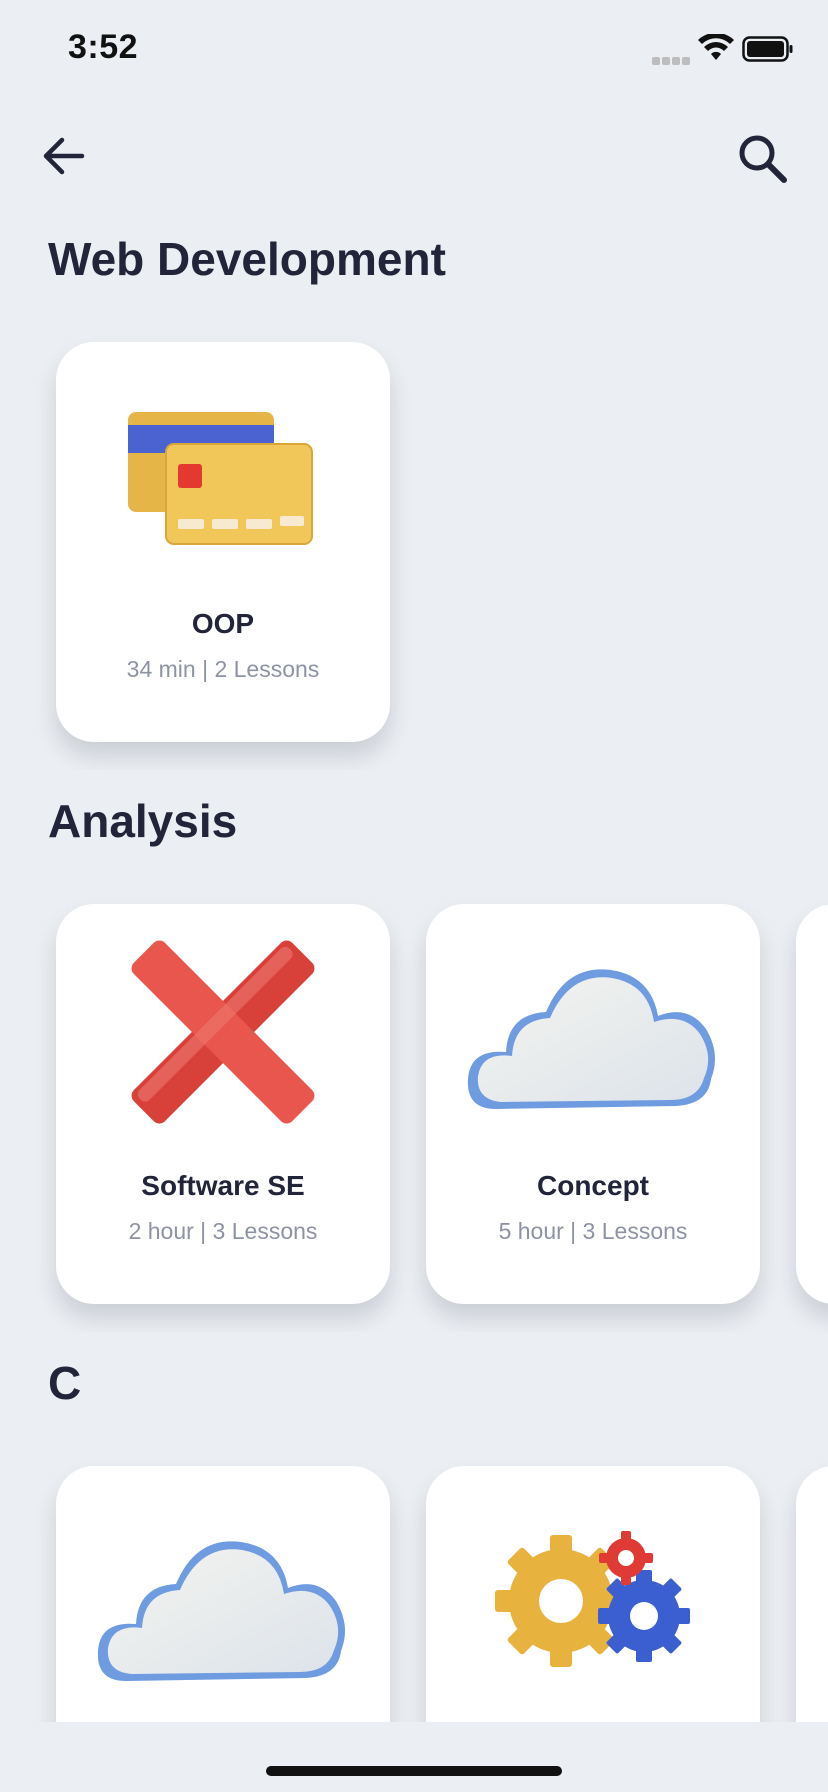 This screenshot has width=828, height=1792. Describe the element at coordinates (223, 669) in the screenshot. I see `course-meta: 34 min | 2 Lessons` at that location.